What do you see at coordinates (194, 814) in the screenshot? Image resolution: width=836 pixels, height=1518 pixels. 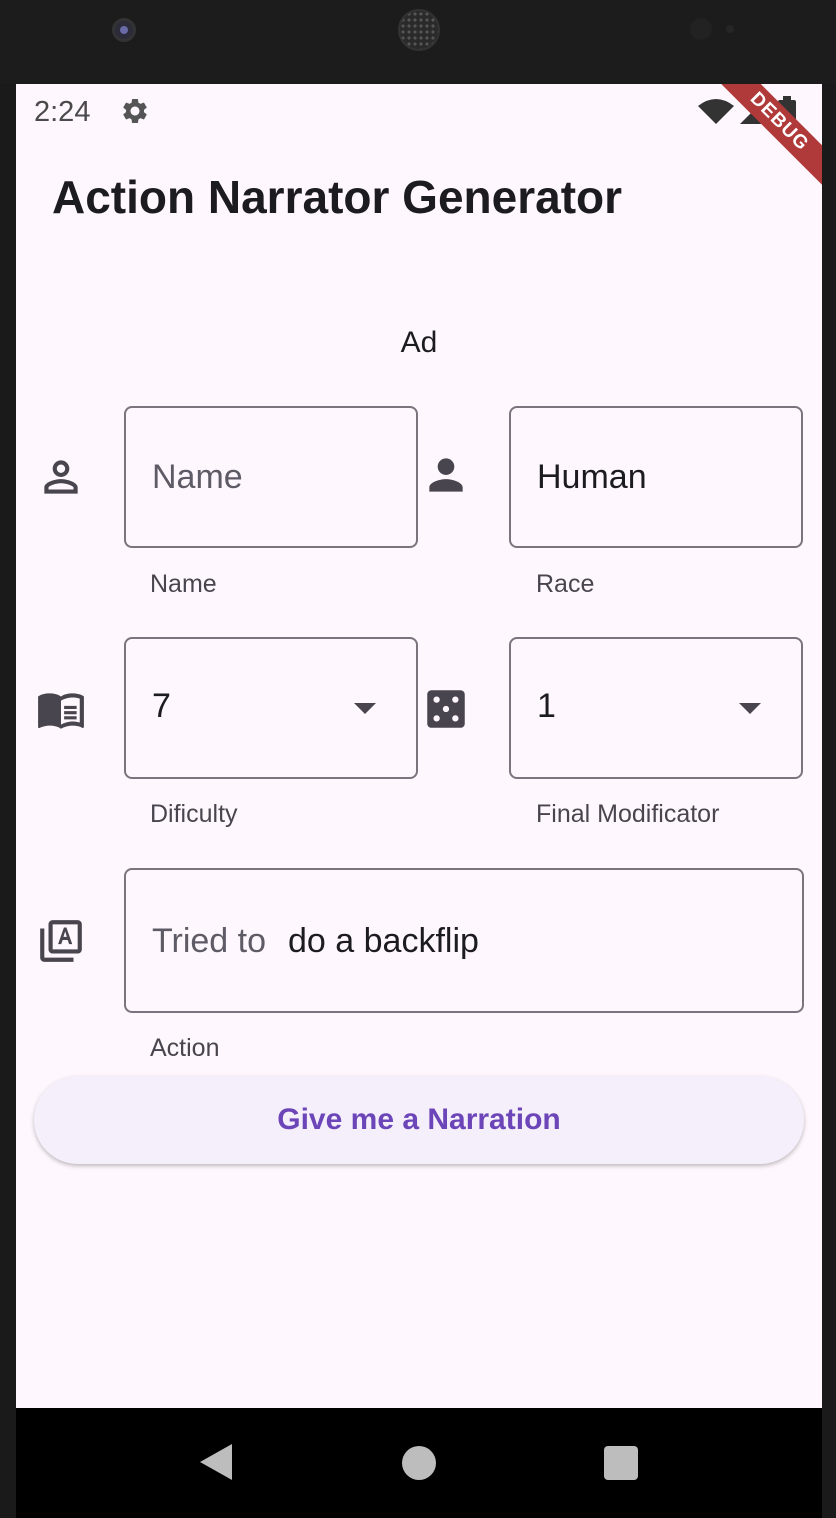 I see `difficulty-helper-text: Dificulty` at bounding box center [194, 814].